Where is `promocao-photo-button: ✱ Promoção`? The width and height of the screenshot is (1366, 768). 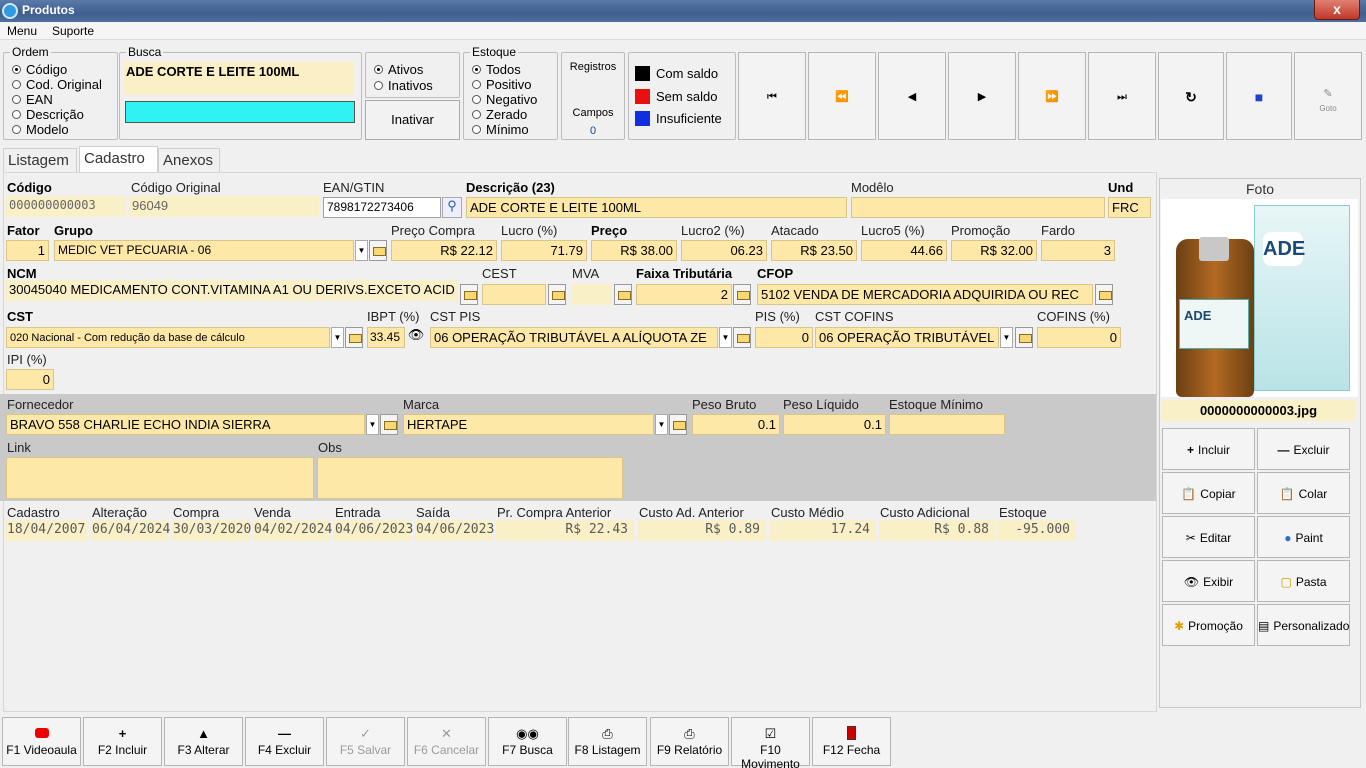
promocao-photo-button: ✱ Promoção is located at coordinates (1208, 625).